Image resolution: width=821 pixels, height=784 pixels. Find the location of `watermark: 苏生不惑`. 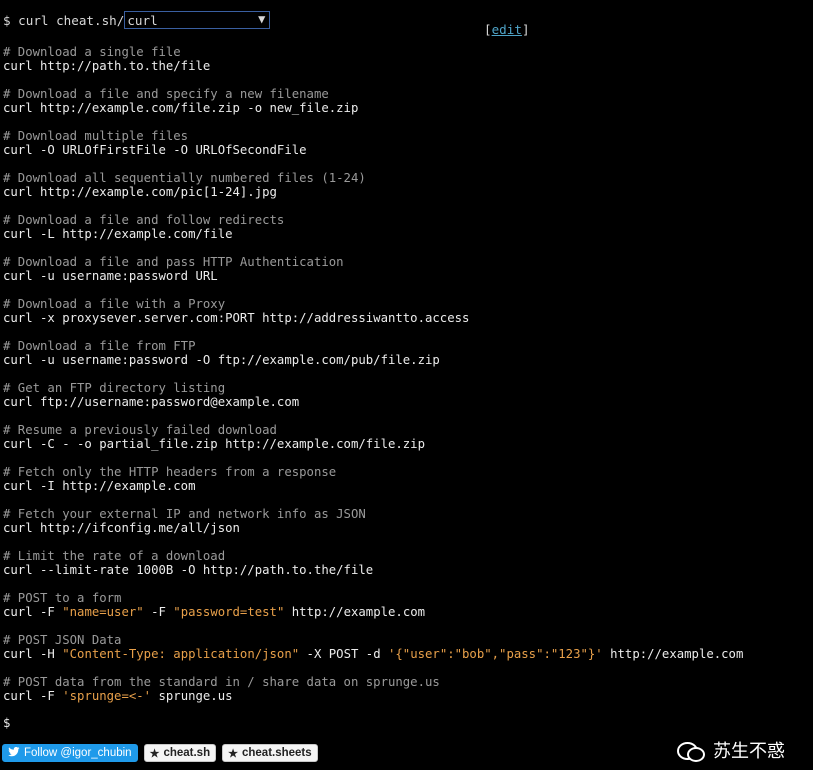

watermark: 苏生不惑 is located at coordinates (731, 750).